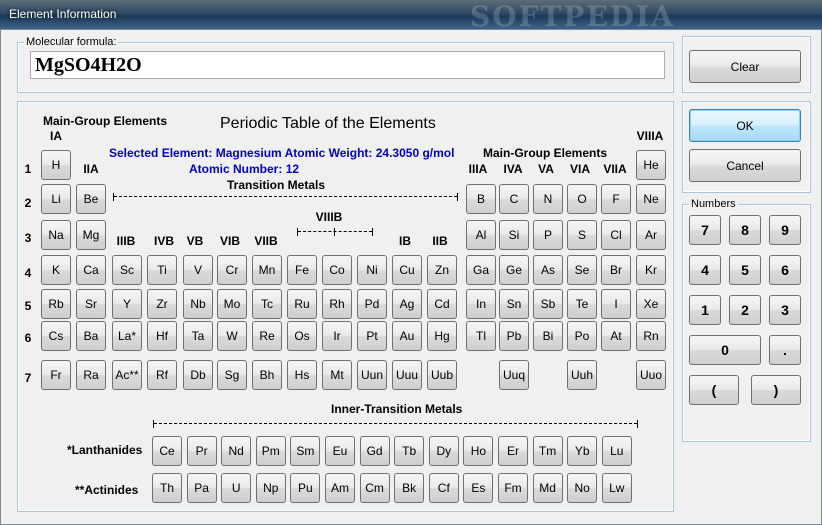 The image size is (822, 525). What do you see at coordinates (409, 488) in the screenshot?
I see `element-bk: Bk` at bounding box center [409, 488].